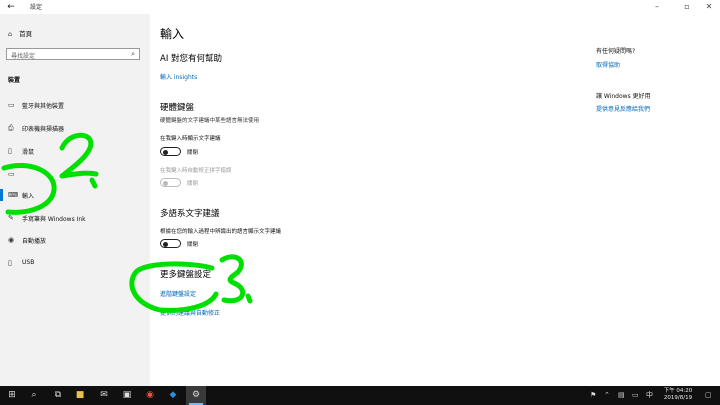  Describe the element at coordinates (170, 243) in the screenshot. I see `multilingual-toggle` at that location.